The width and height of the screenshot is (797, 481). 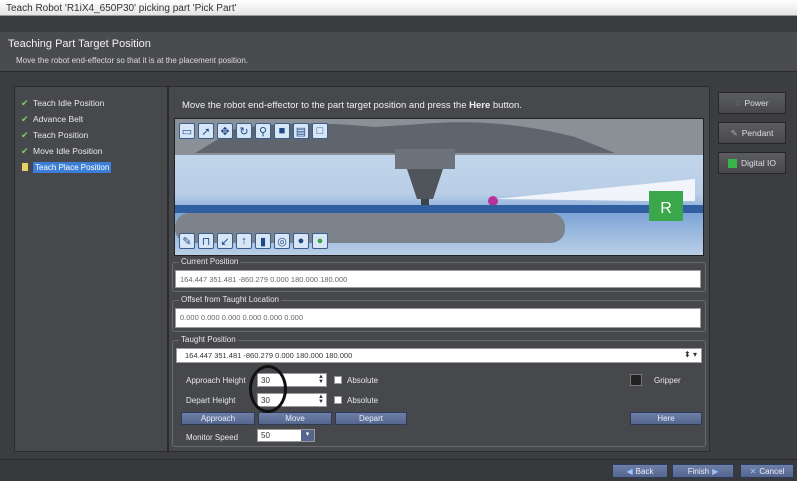 I want to click on offset-field: 0.000 0.000 0.000 0.000 0.000 0.000, so click(x=438, y=318).